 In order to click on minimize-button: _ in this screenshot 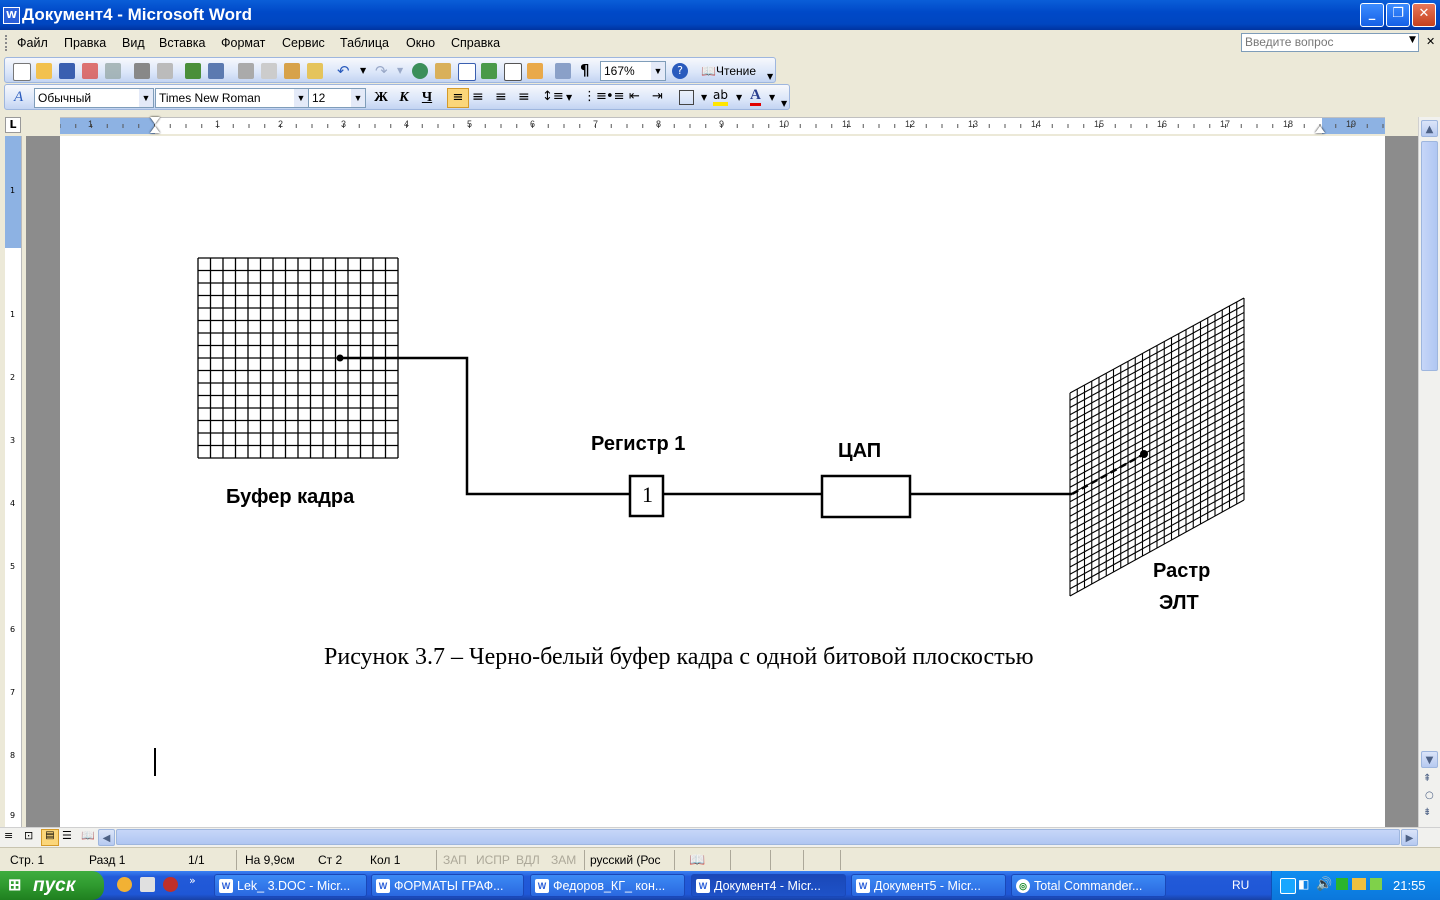, I will do `click(1372, 15)`.